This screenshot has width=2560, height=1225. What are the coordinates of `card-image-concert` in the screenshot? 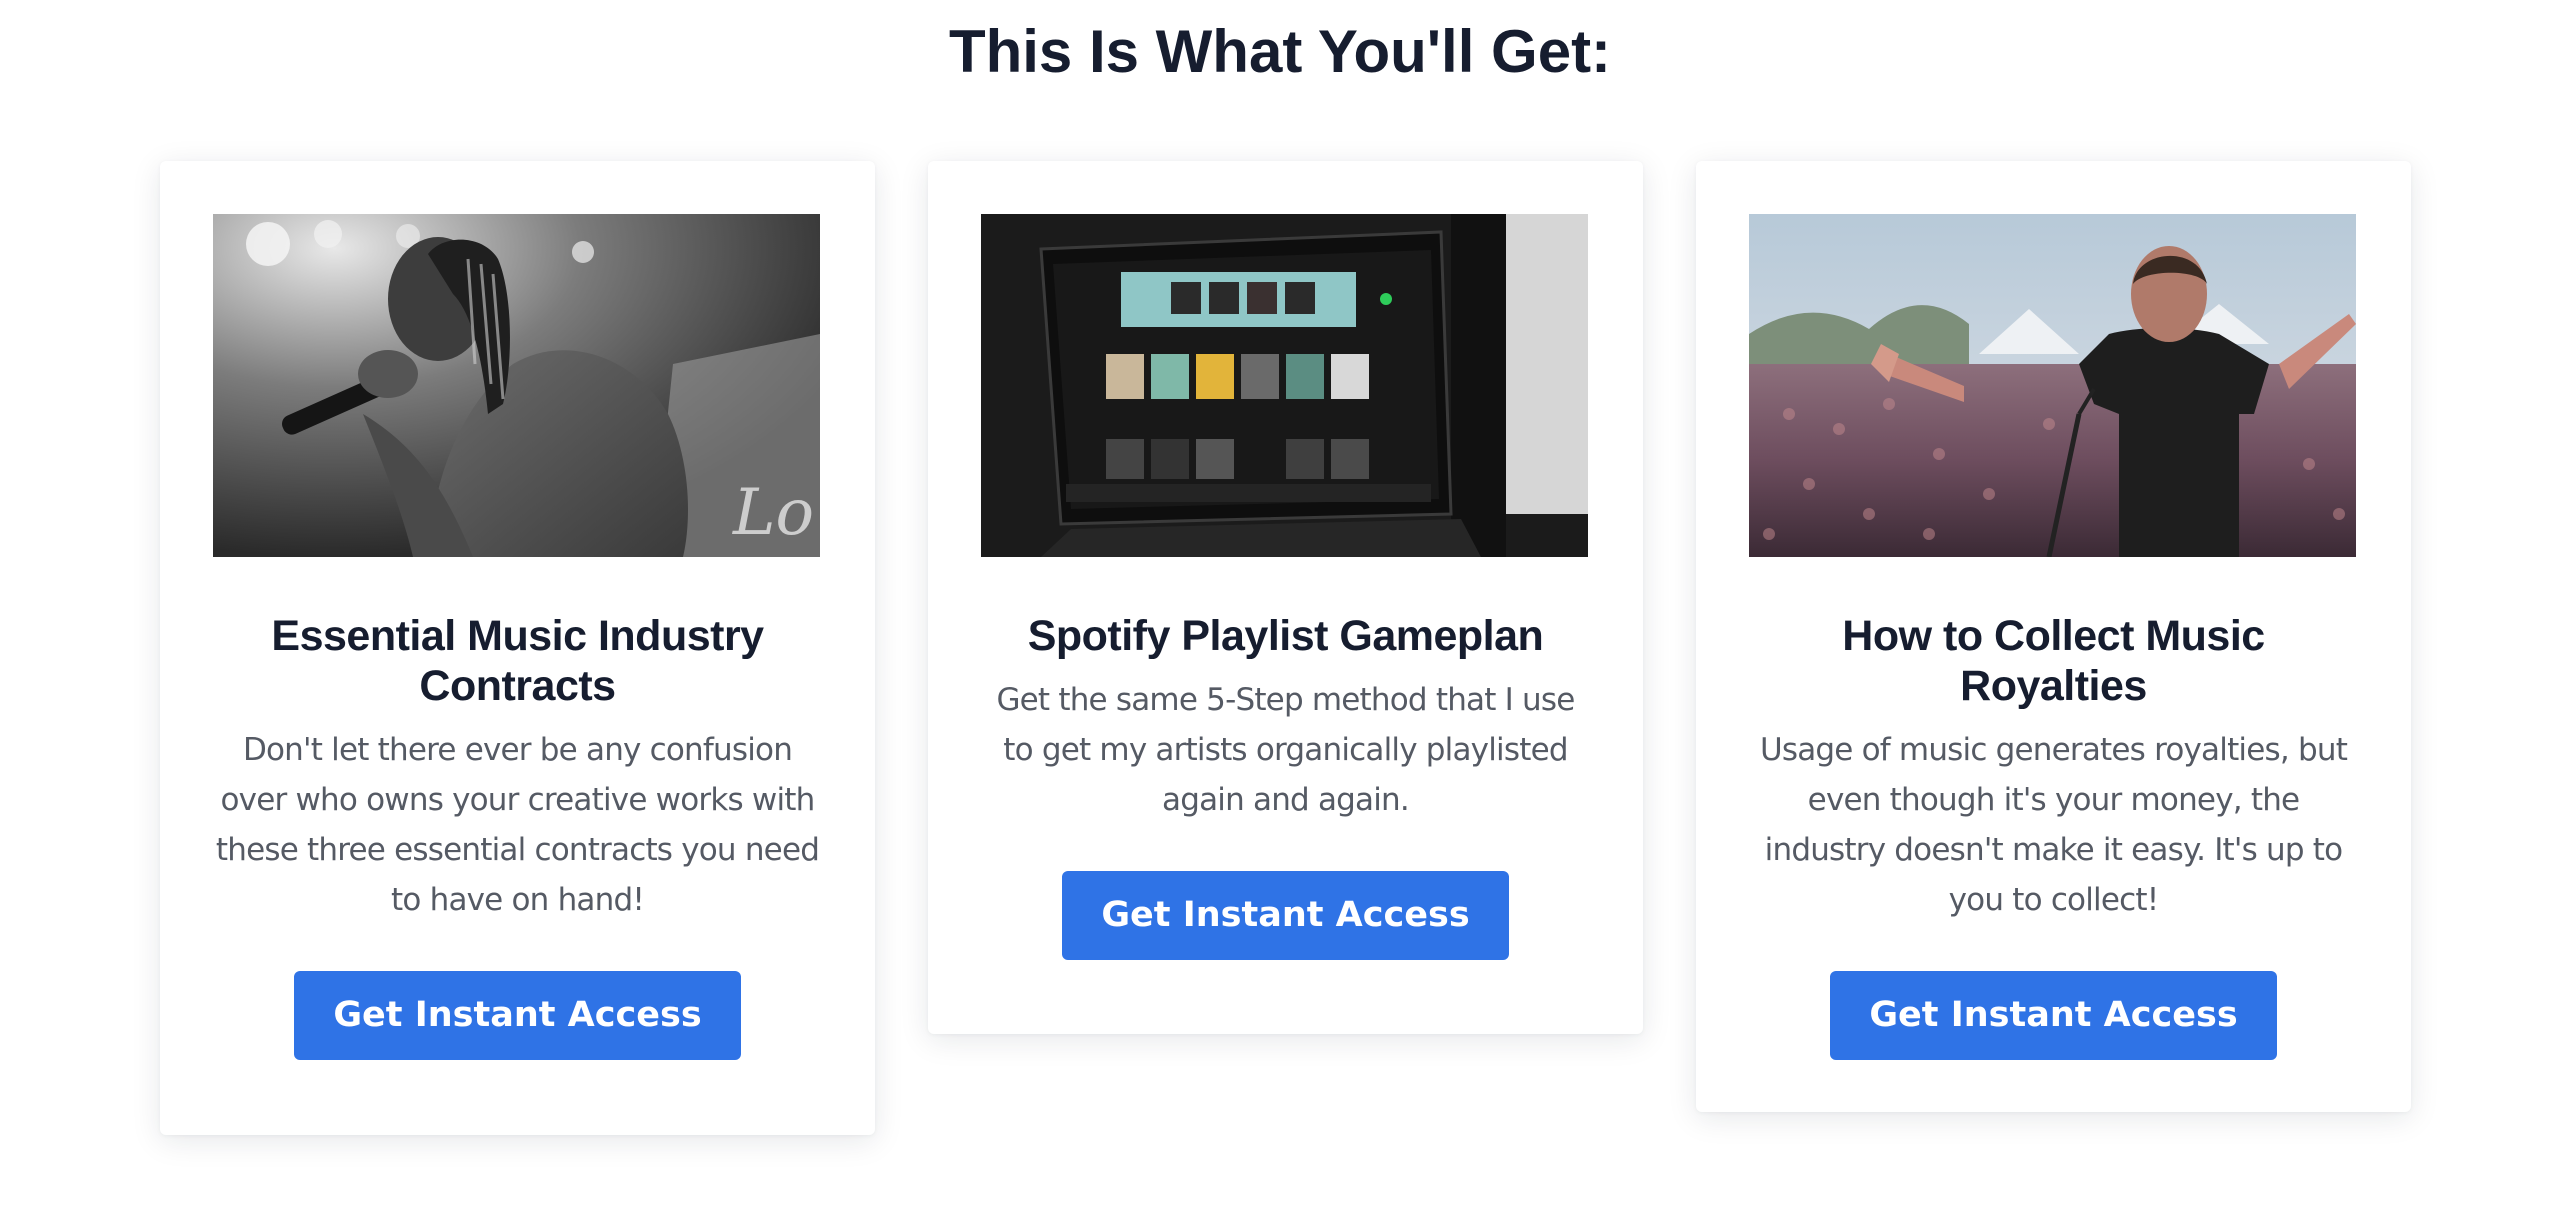 It's located at (2052, 385).